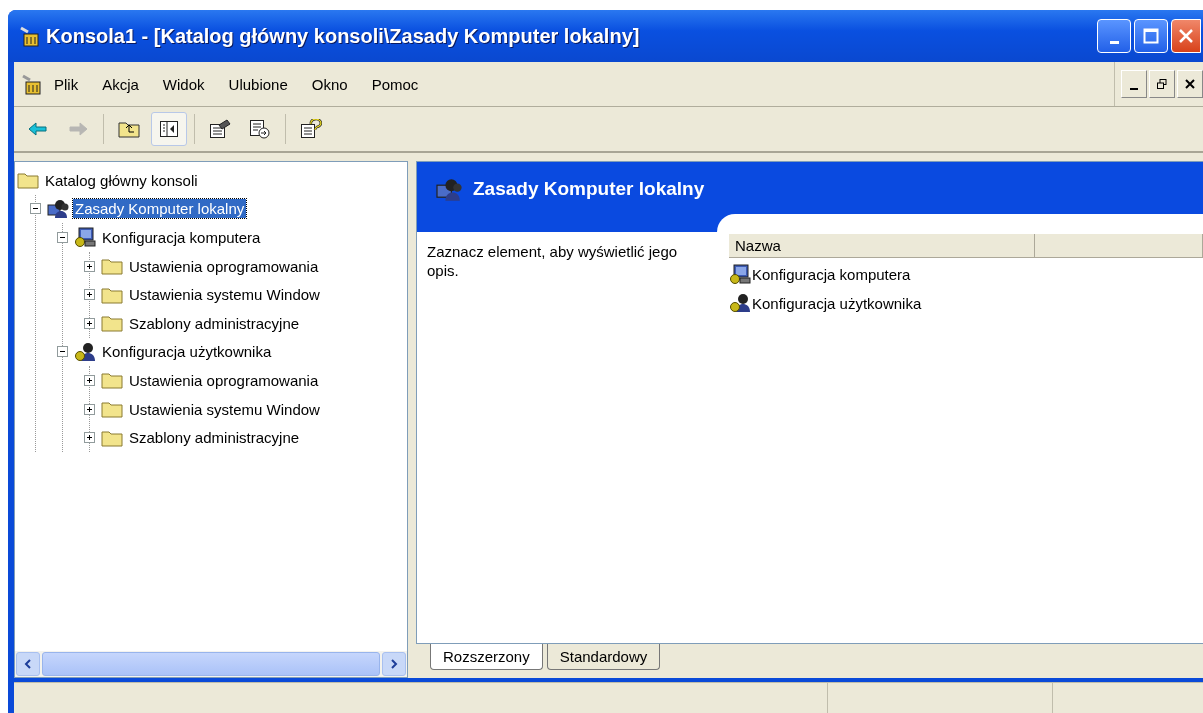 Image resolution: width=1203 pixels, height=713 pixels. Describe the element at coordinates (831, 274) in the screenshot. I see `list-item: Konfiguracja komputera` at that location.